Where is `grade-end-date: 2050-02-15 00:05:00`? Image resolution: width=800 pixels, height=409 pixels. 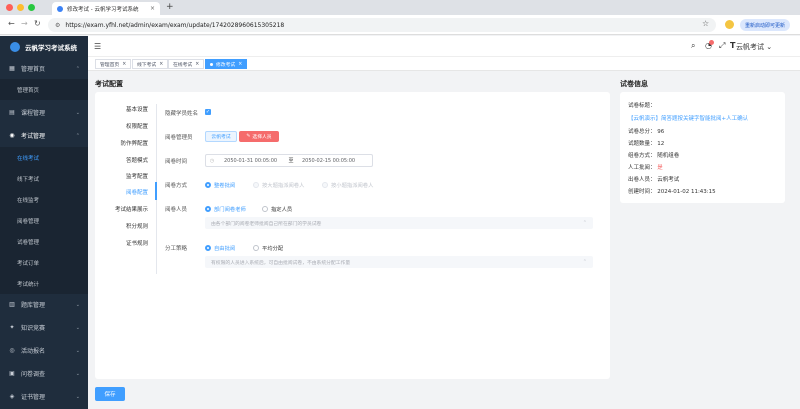 grade-end-date: 2050-02-15 00:05:00 is located at coordinates (328, 161).